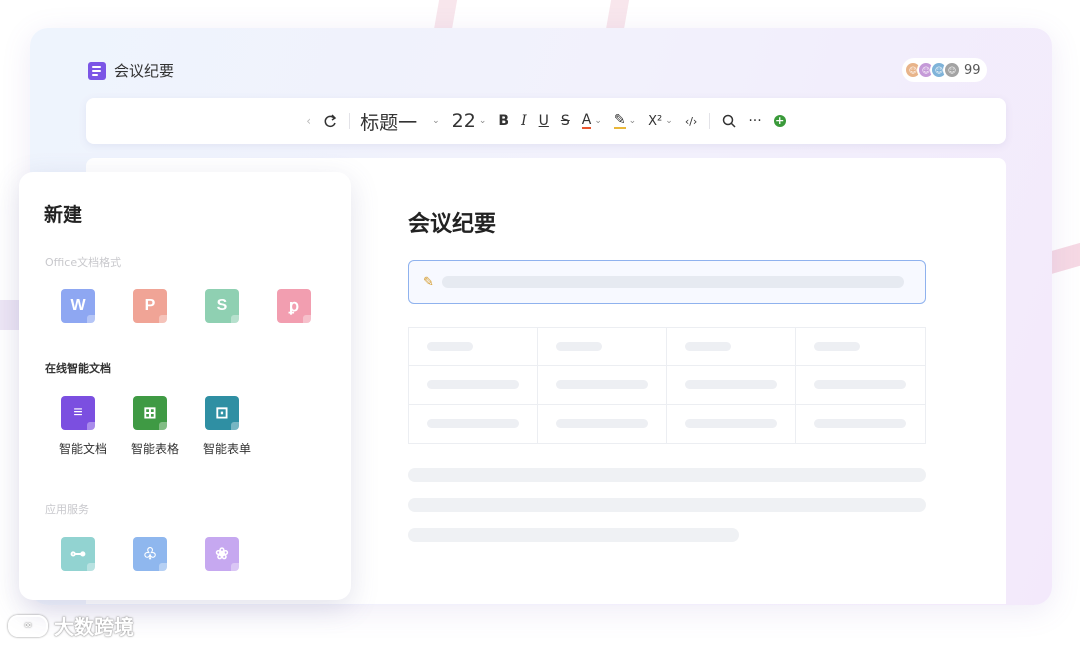 The image size is (1080, 645). I want to click on placeholder-table, so click(667, 385).